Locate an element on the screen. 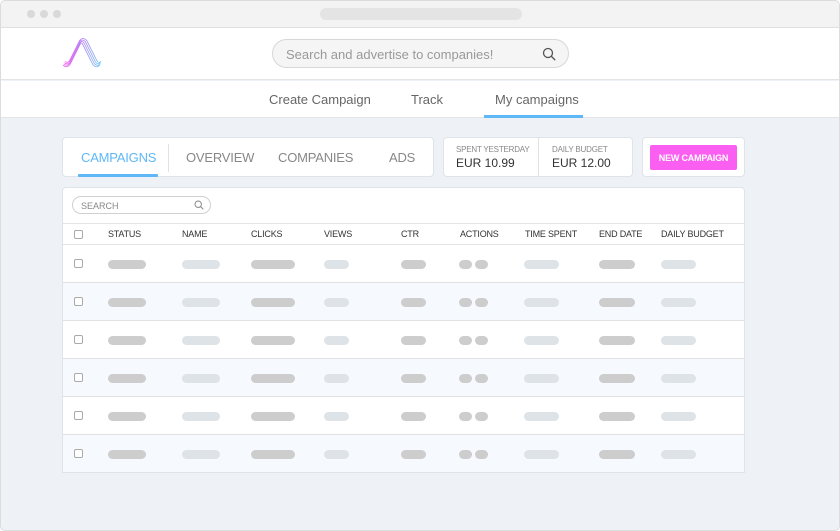 The height and width of the screenshot is (531, 840). app-header is located at coordinates (420, 54).